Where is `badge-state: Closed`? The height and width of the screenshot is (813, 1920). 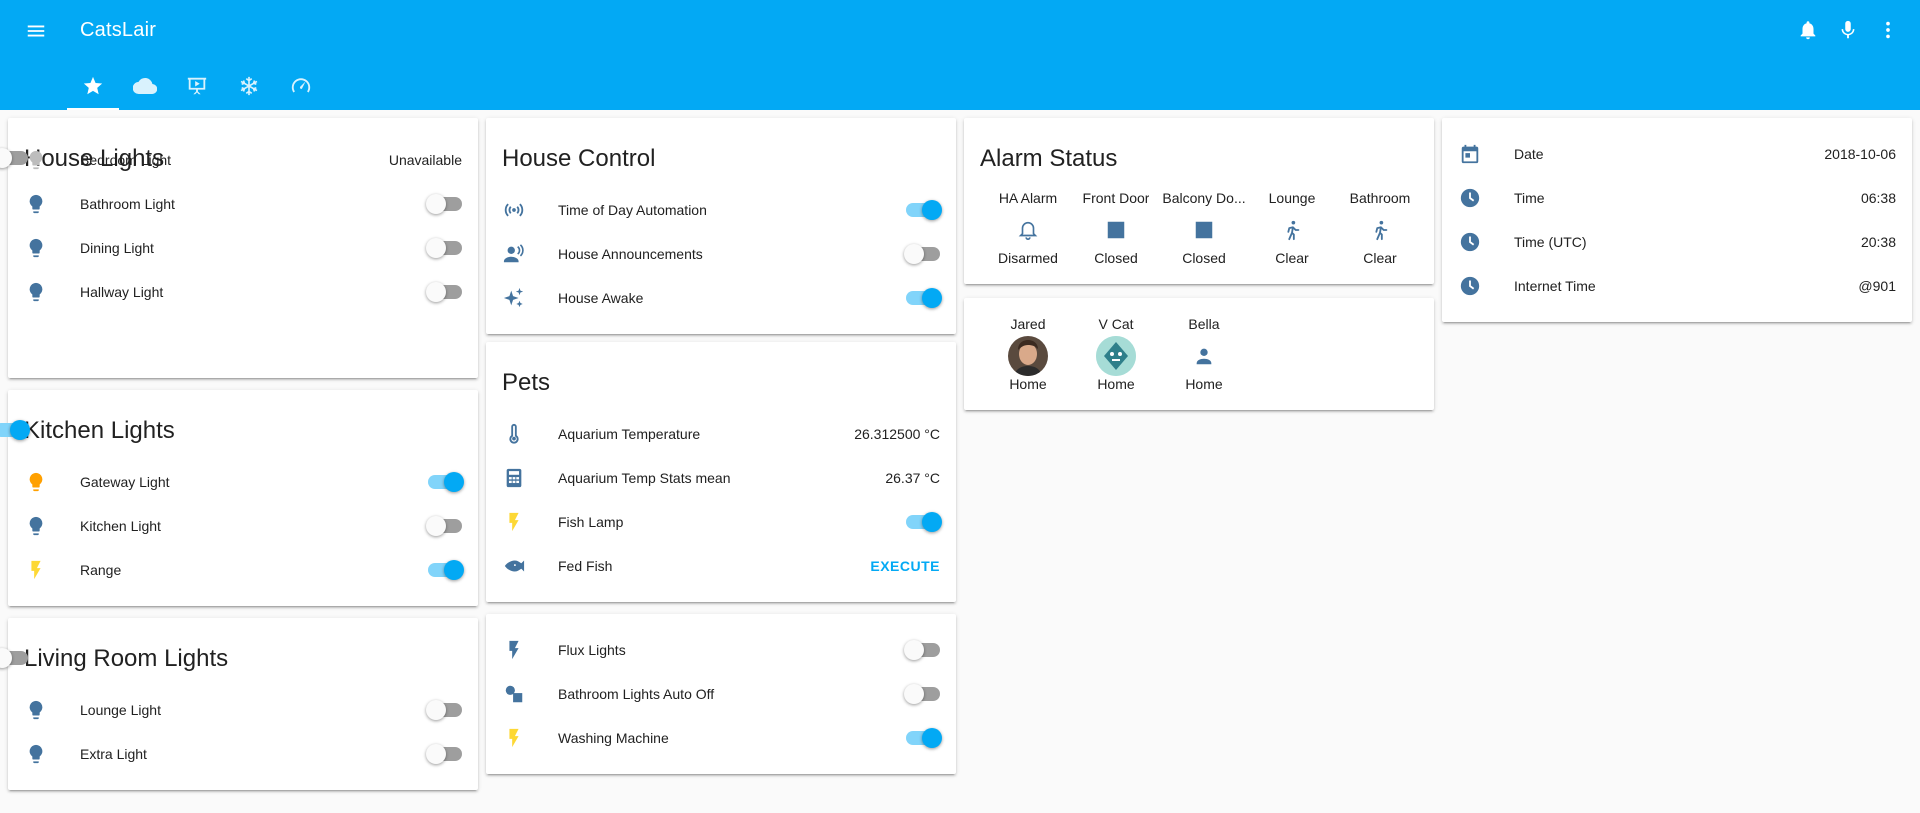
badge-state: Closed is located at coordinates (1204, 258).